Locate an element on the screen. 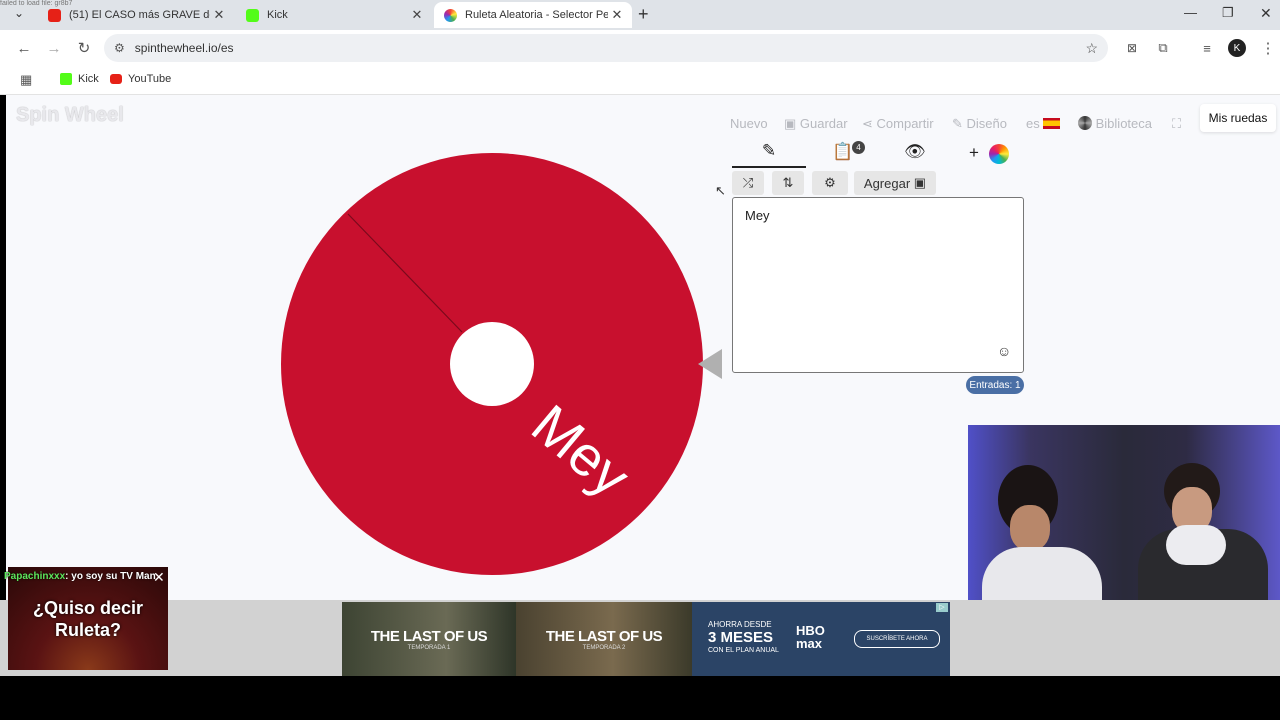  ad-choices-icon: ▷ is located at coordinates (942, 607).